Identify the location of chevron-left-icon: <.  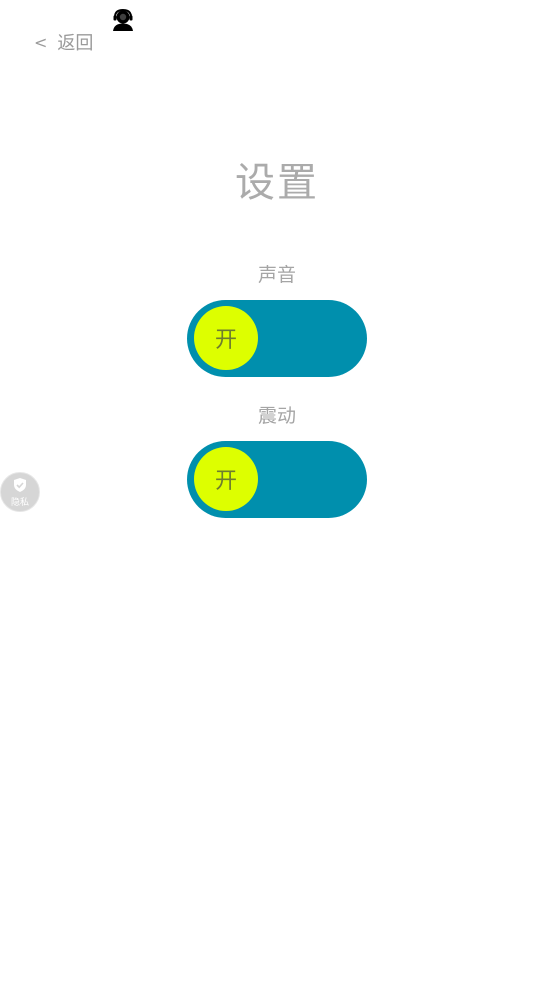
(41, 42).